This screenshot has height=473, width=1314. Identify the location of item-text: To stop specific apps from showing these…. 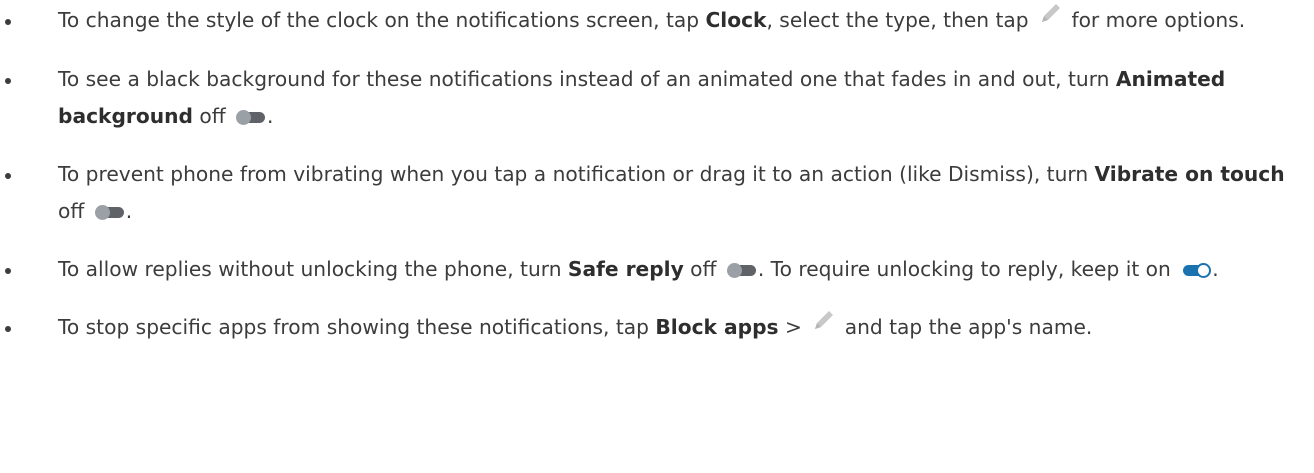
(357, 327).